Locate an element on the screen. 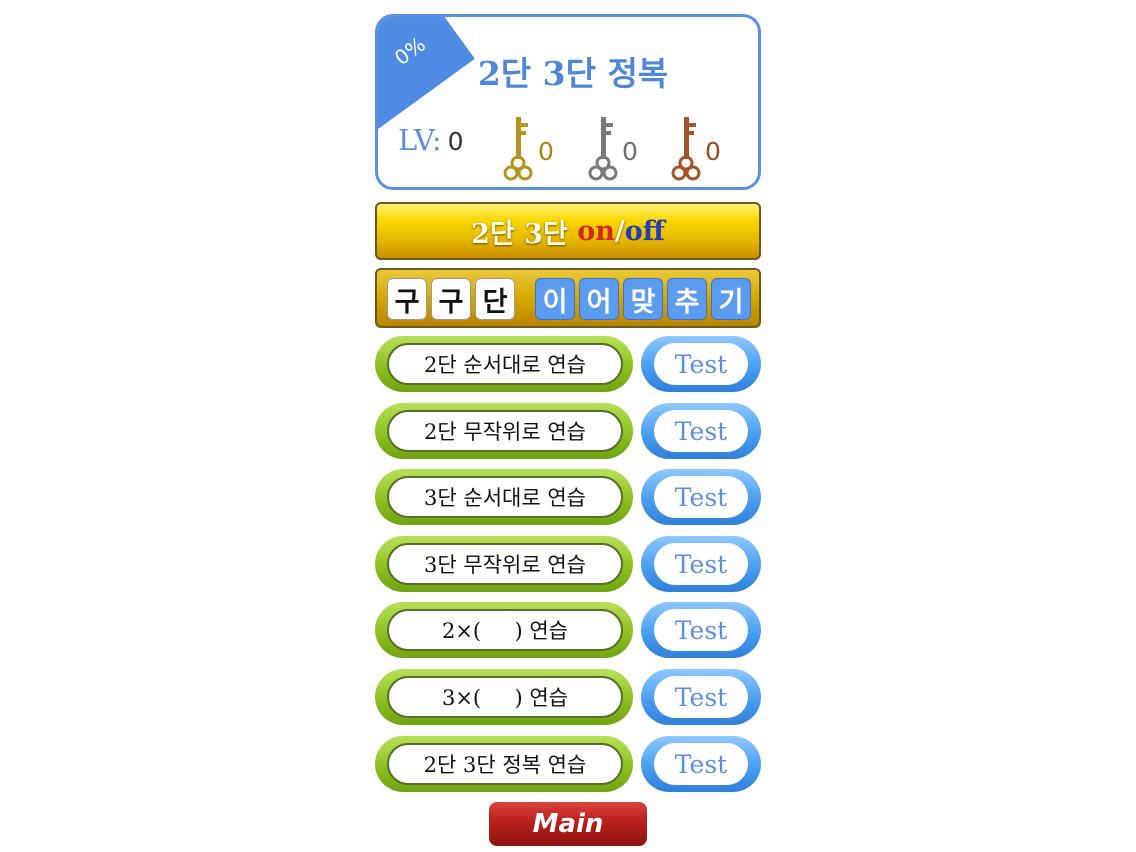 The height and width of the screenshot is (852, 1136). practice-row: 3×( ) 연습 Test is located at coordinates (568, 697).